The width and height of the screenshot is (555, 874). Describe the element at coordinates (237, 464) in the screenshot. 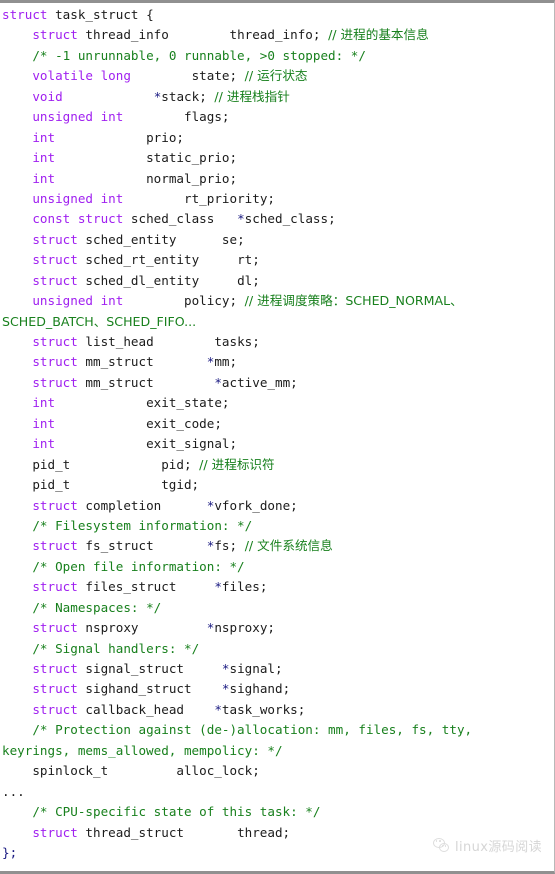

I see `code-token-cmt: // 进程标识符` at that location.